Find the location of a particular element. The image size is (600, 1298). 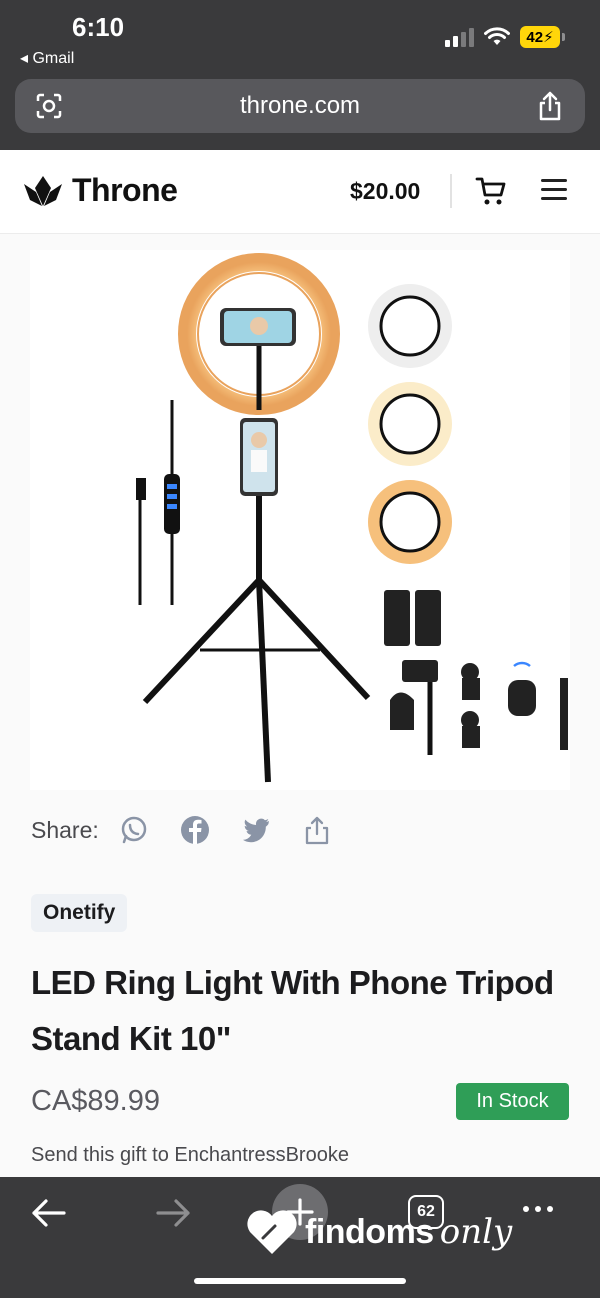

status-indicators: 42 ⚡ is located at coordinates (505, 37).